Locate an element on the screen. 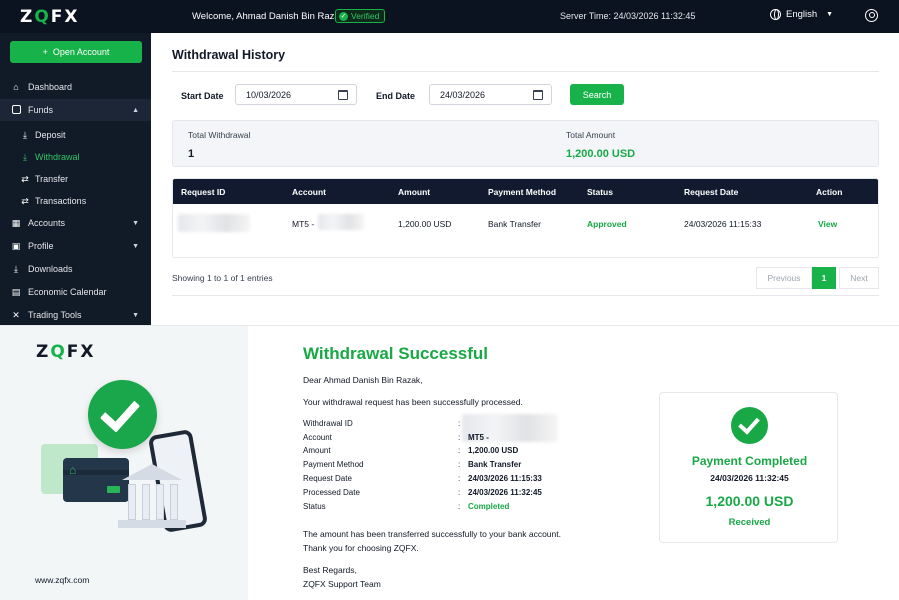 This screenshot has width=899, height=600. search-button: Search is located at coordinates (597, 94).